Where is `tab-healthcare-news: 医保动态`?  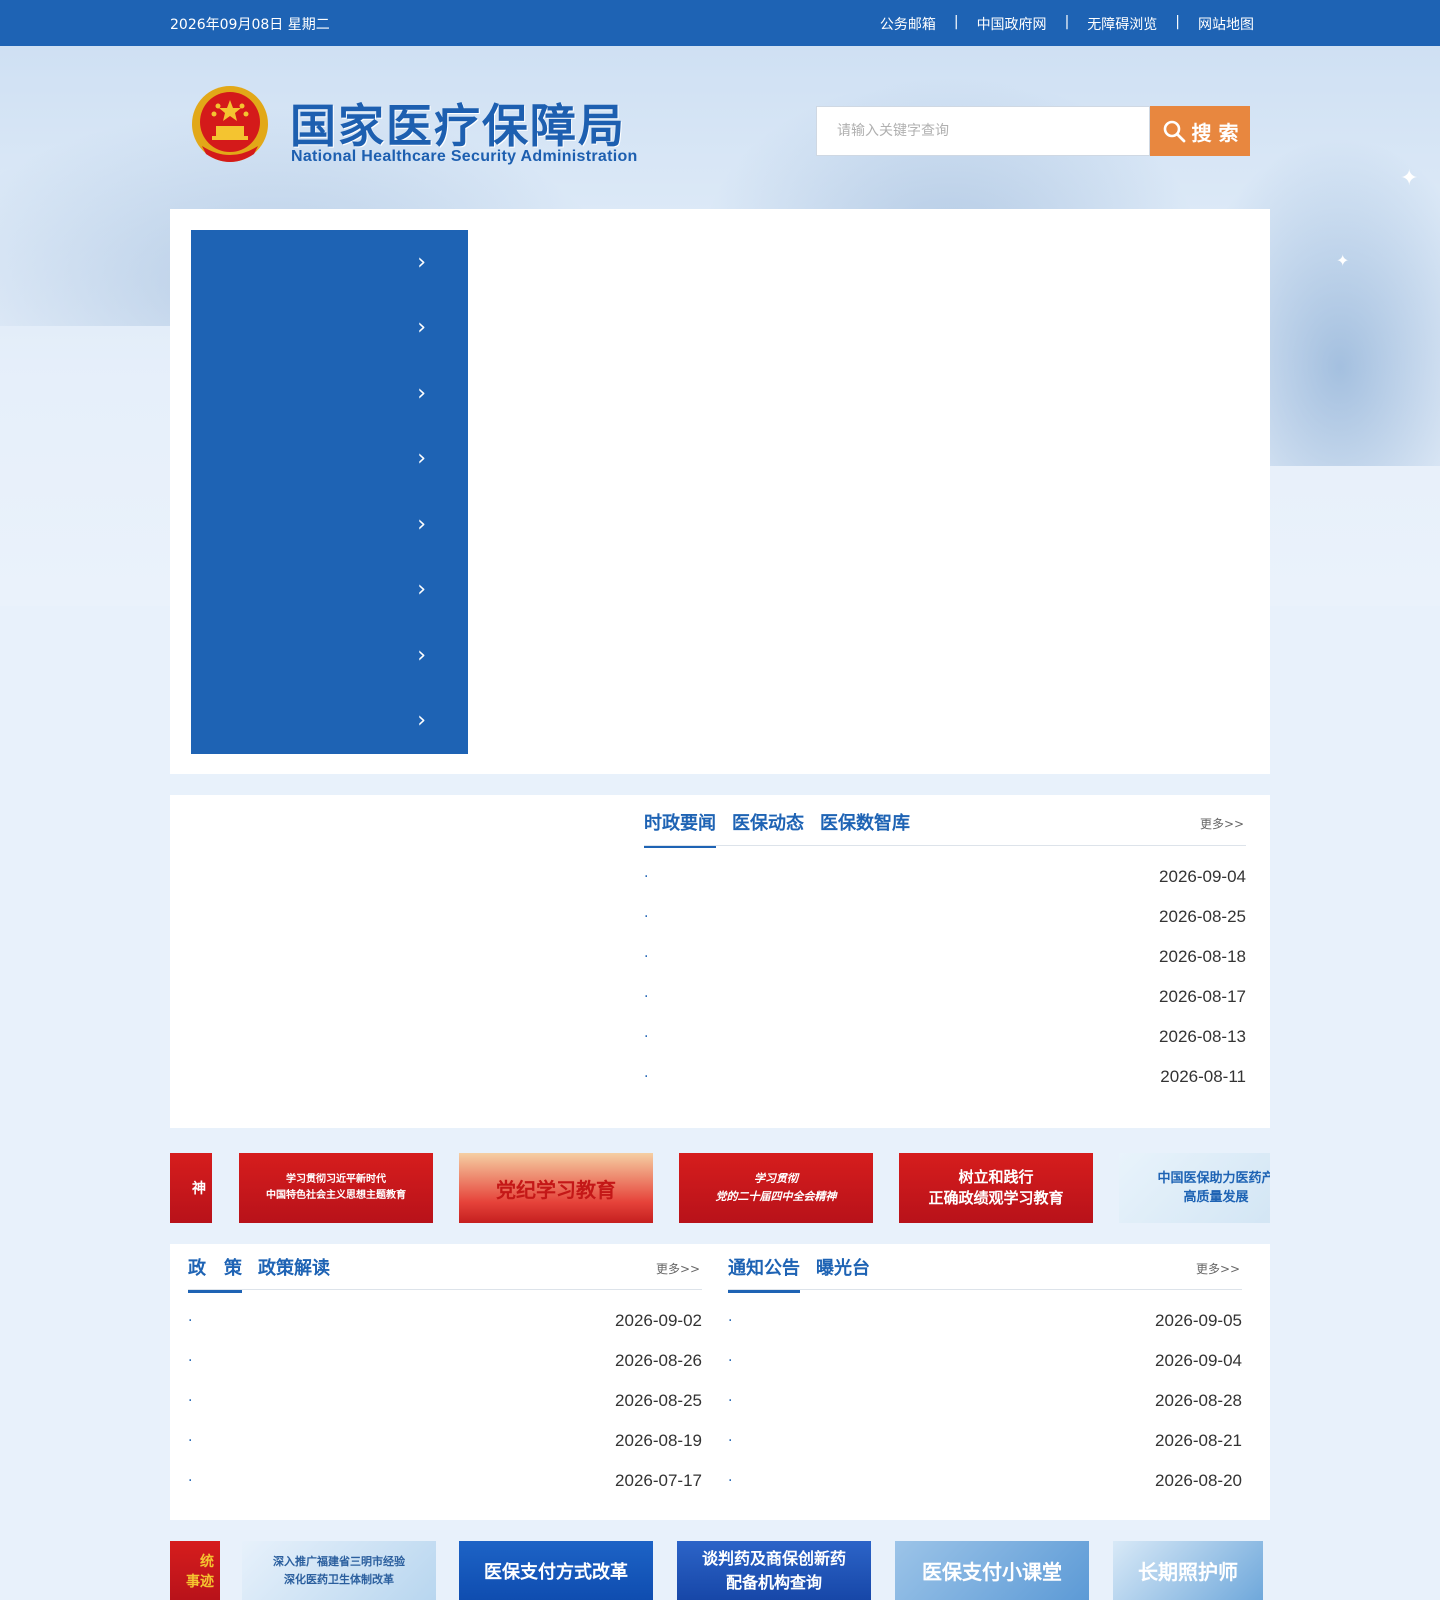
tab-healthcare-news: 医保动态 is located at coordinates (768, 828).